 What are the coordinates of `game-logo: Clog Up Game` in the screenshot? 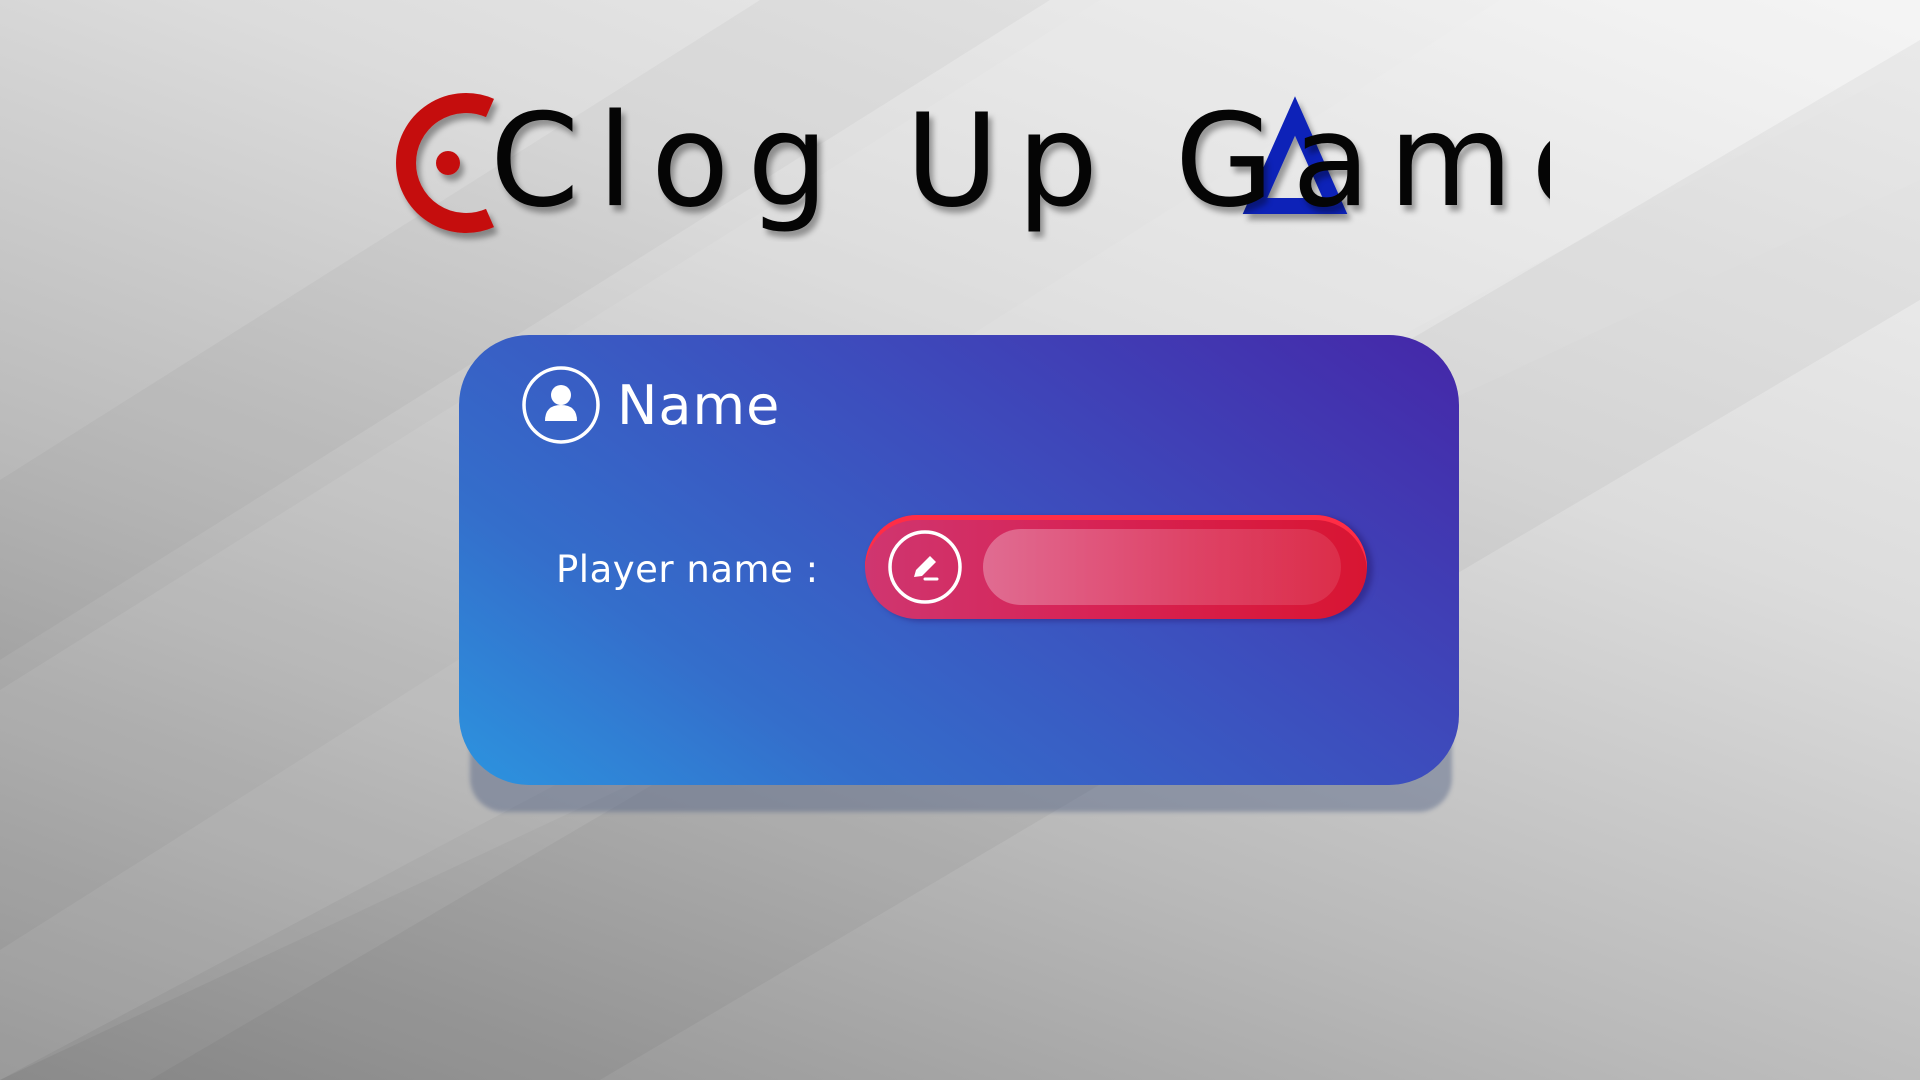 It's located at (960, 167).